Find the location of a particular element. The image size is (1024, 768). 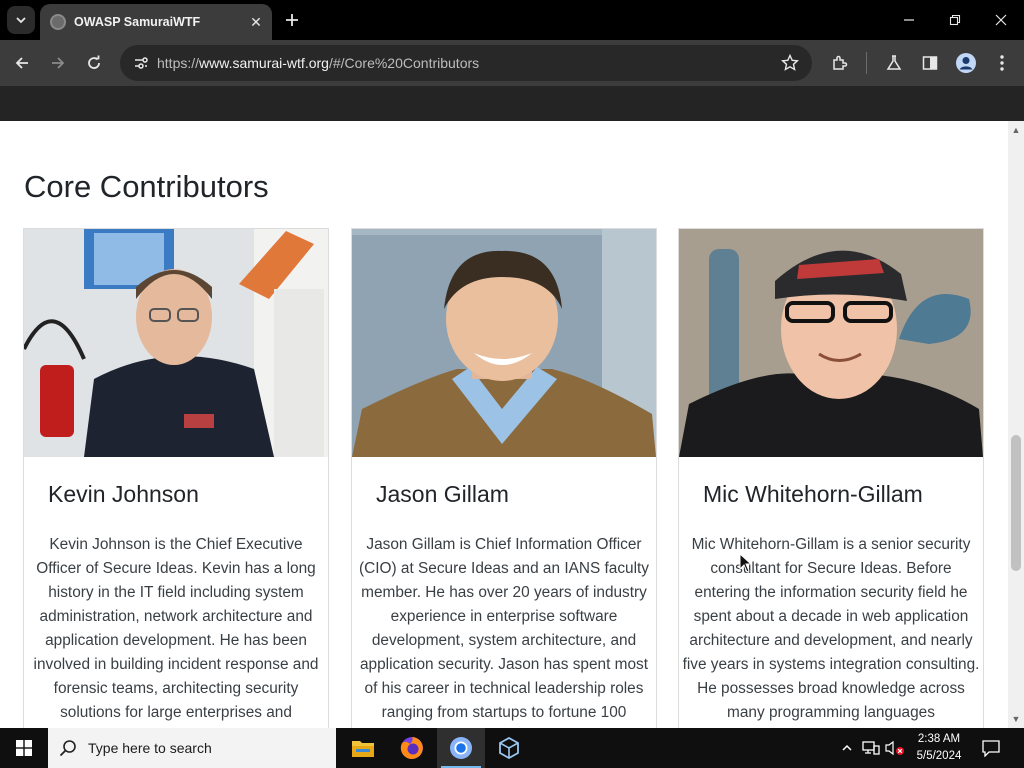

site-info-button is located at coordinates (141, 63).